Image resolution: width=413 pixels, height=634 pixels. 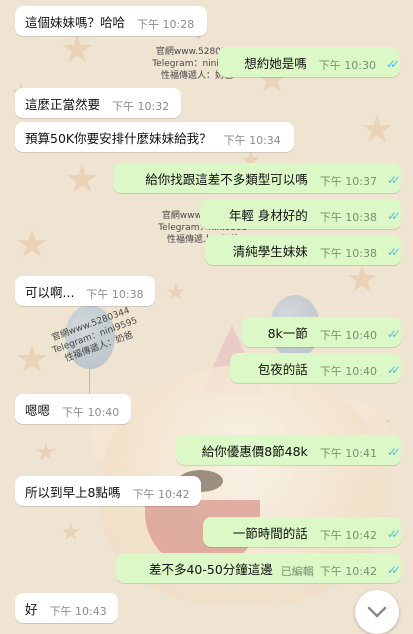 I want to click on message-text: 給你優惠價8節48k, so click(x=254, y=451).